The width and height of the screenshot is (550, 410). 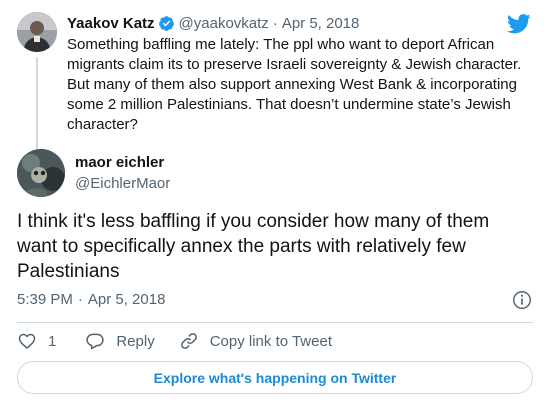 I want to click on info-icon, so click(x=522, y=300).